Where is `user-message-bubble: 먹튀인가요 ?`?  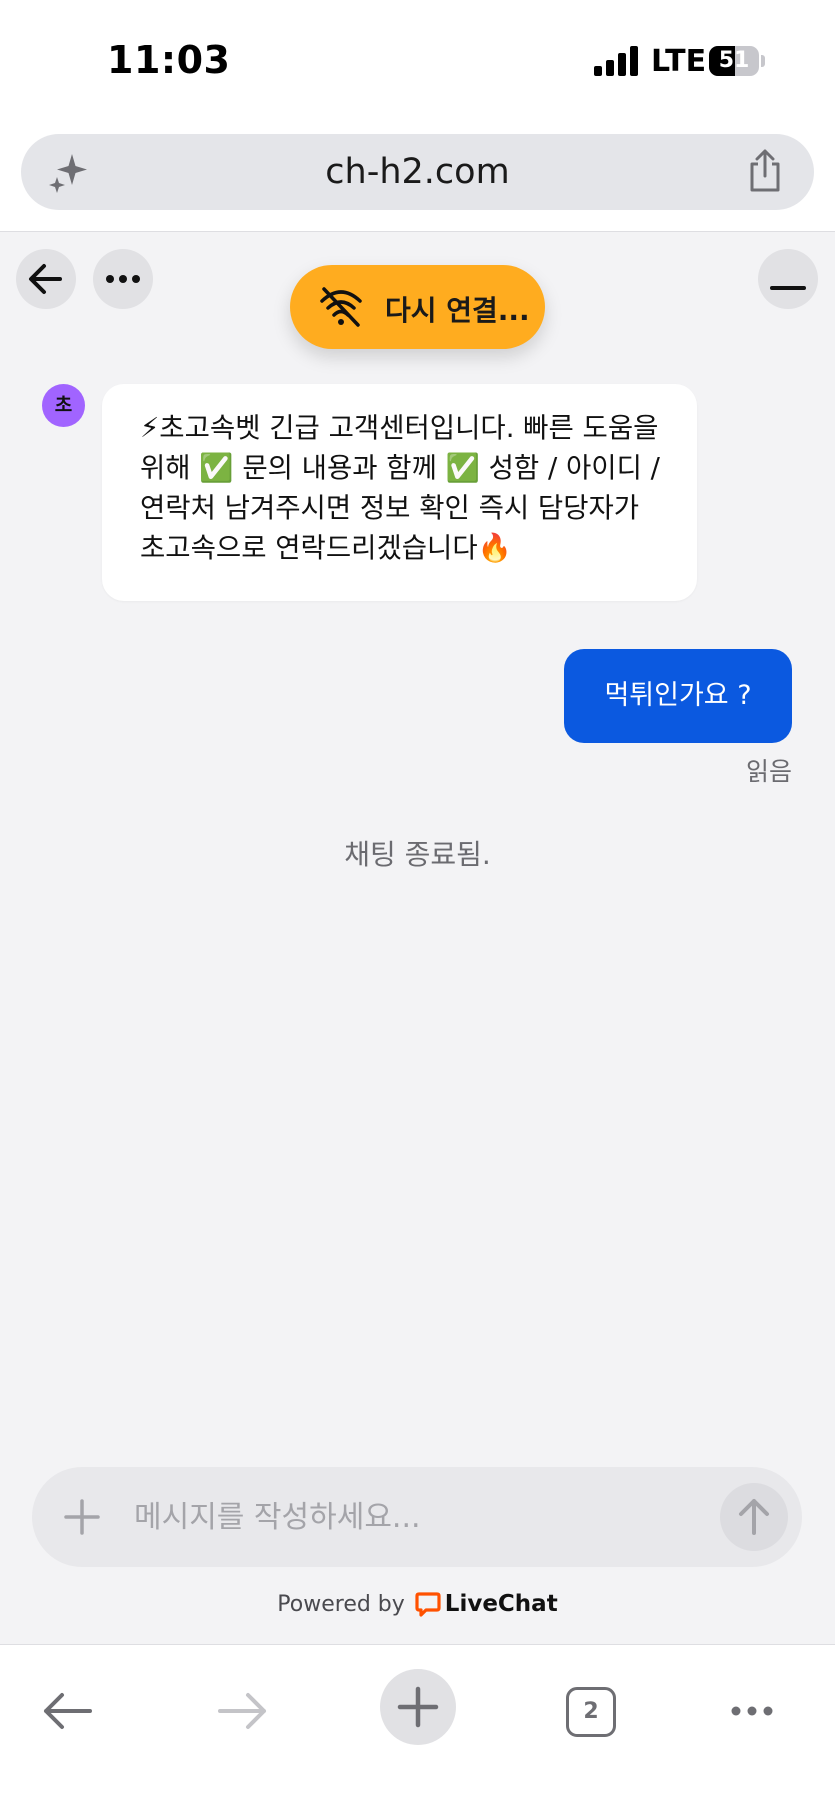
user-message-bubble: 먹튀인가요 ? is located at coordinates (678, 696).